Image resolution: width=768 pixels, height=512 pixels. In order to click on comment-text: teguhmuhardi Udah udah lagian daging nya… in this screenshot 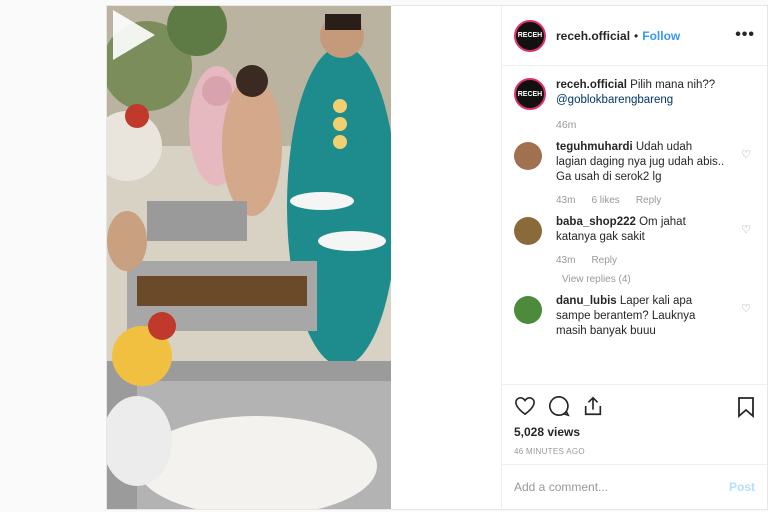, I will do `click(641, 162)`.